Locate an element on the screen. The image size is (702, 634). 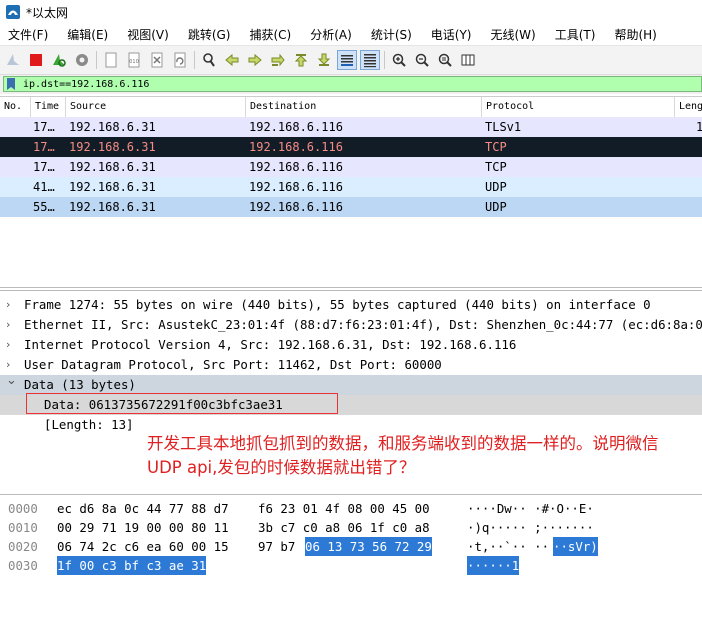
ascii-bytes: ·)q····· ;······· is located at coordinates (530, 527).